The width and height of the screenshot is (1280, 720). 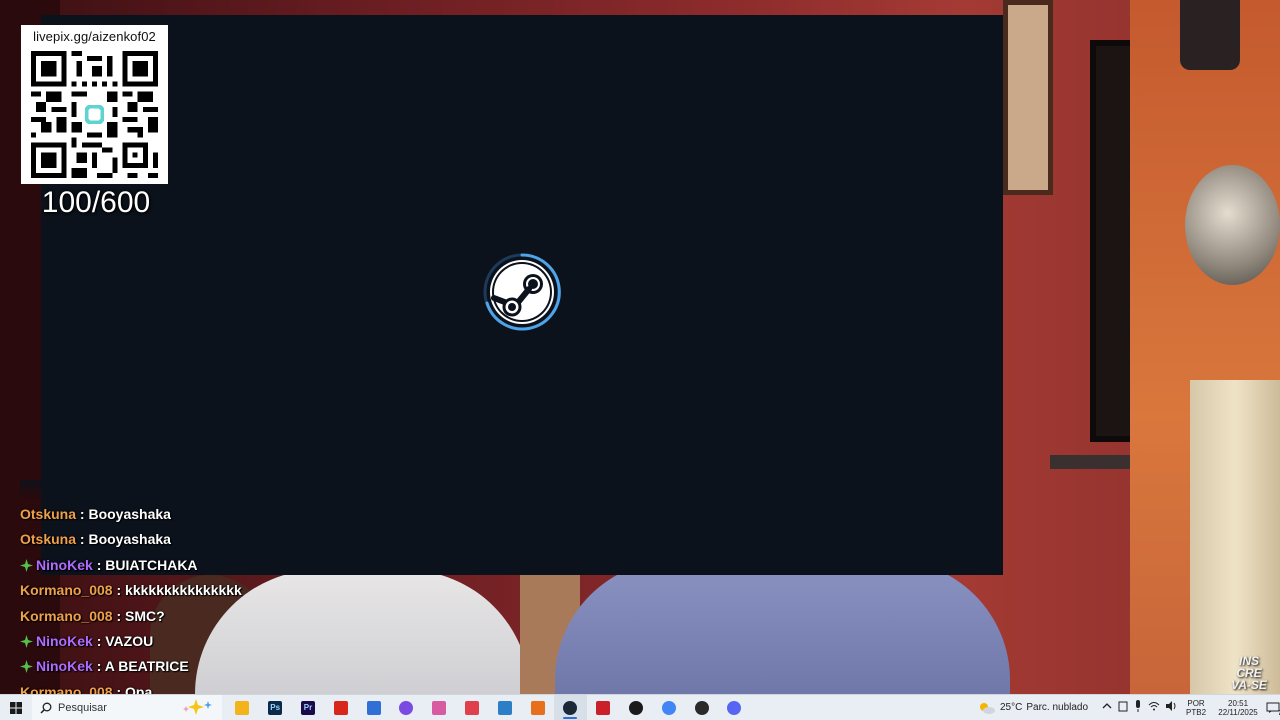 I want to click on copilot-sparkle-icon, so click(x=197, y=707).